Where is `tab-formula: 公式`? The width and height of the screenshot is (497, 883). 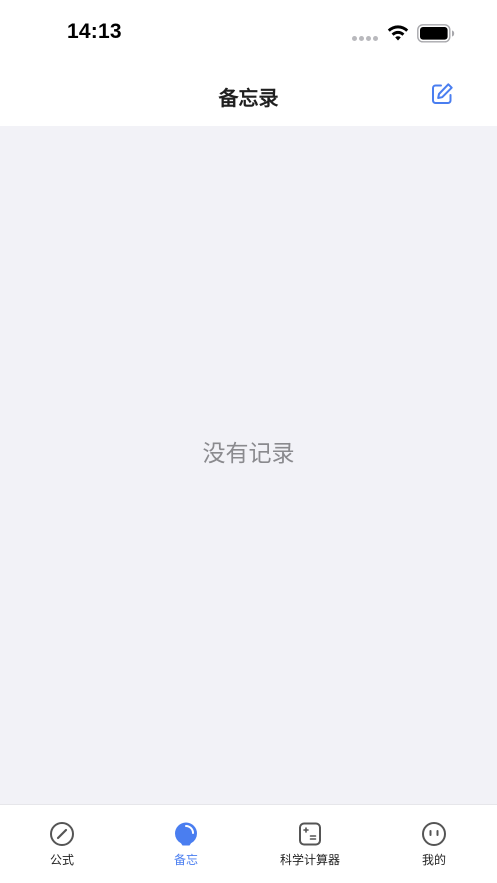 tab-formula: 公式 is located at coordinates (62, 844).